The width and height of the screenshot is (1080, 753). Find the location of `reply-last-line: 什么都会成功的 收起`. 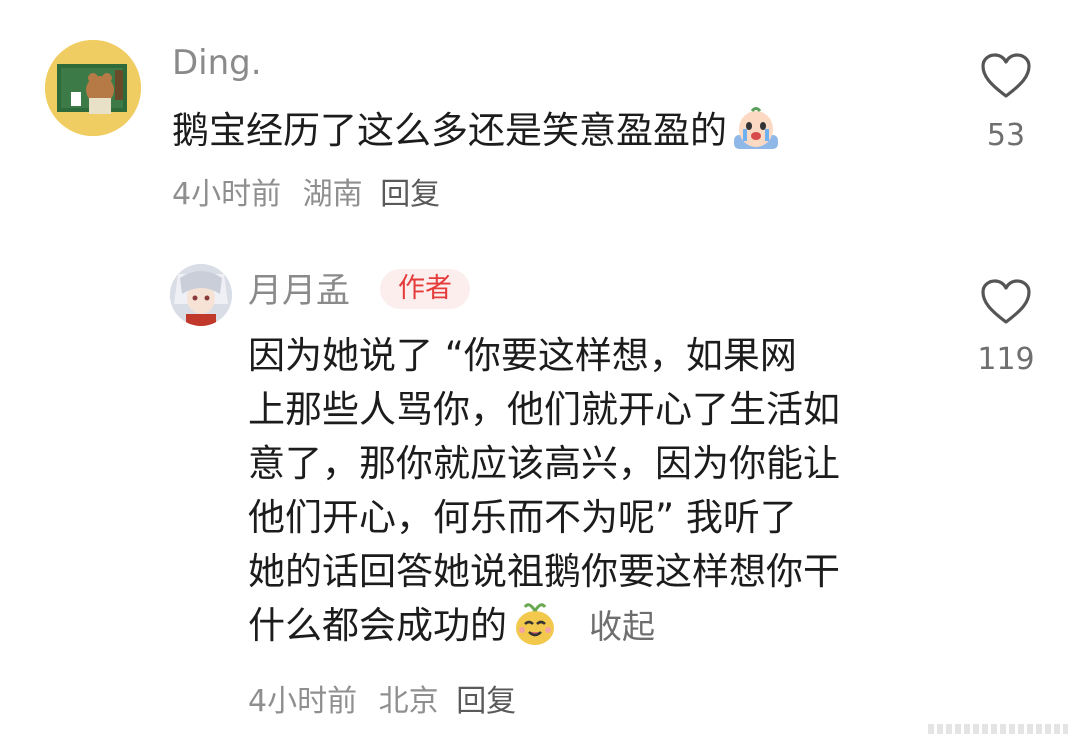

reply-last-line: 什么都会成功的 收起 is located at coordinates (544, 630).